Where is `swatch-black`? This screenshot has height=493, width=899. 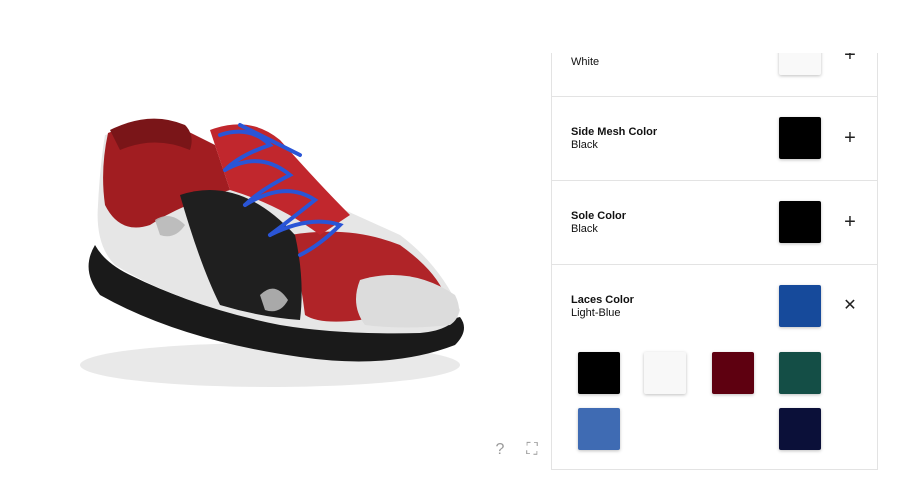
swatch-black is located at coordinates (599, 373).